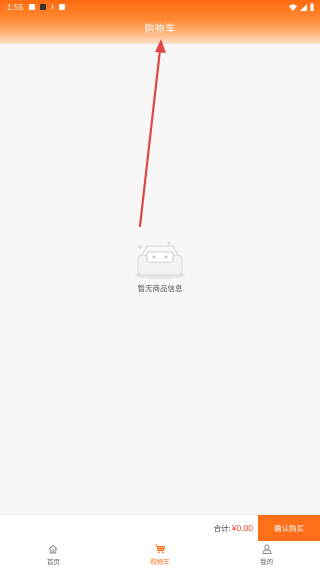 This screenshot has height=568, width=320. I want to click on confirm-purchase-button: 确认购买, so click(289, 528).